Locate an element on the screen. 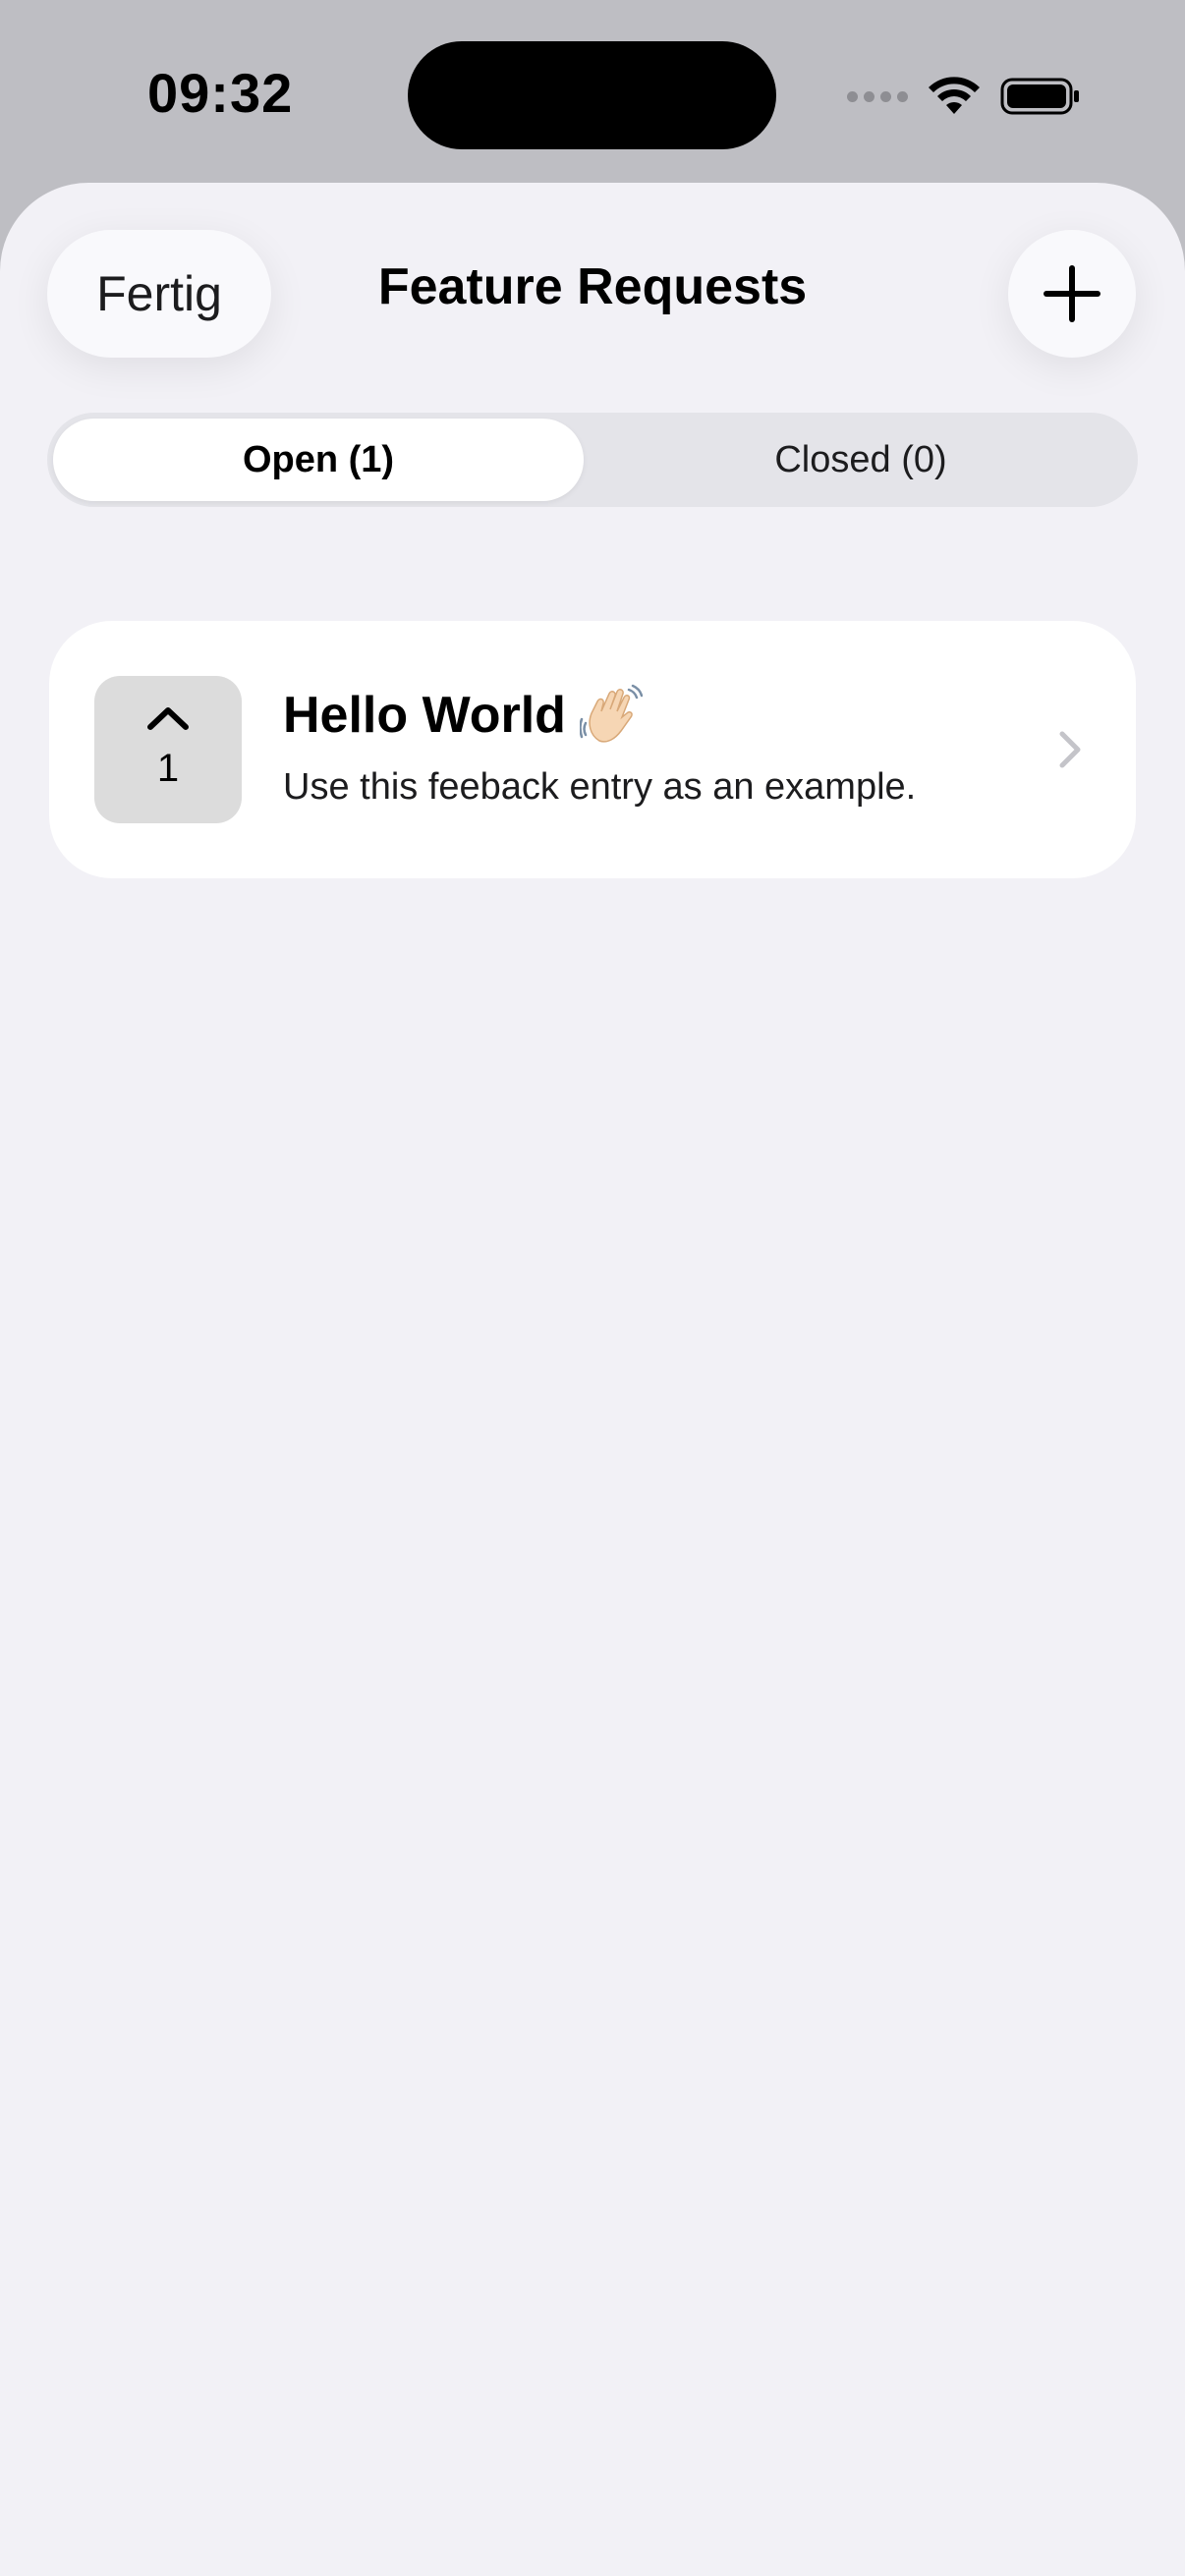  vote-count: 1 is located at coordinates (168, 768).